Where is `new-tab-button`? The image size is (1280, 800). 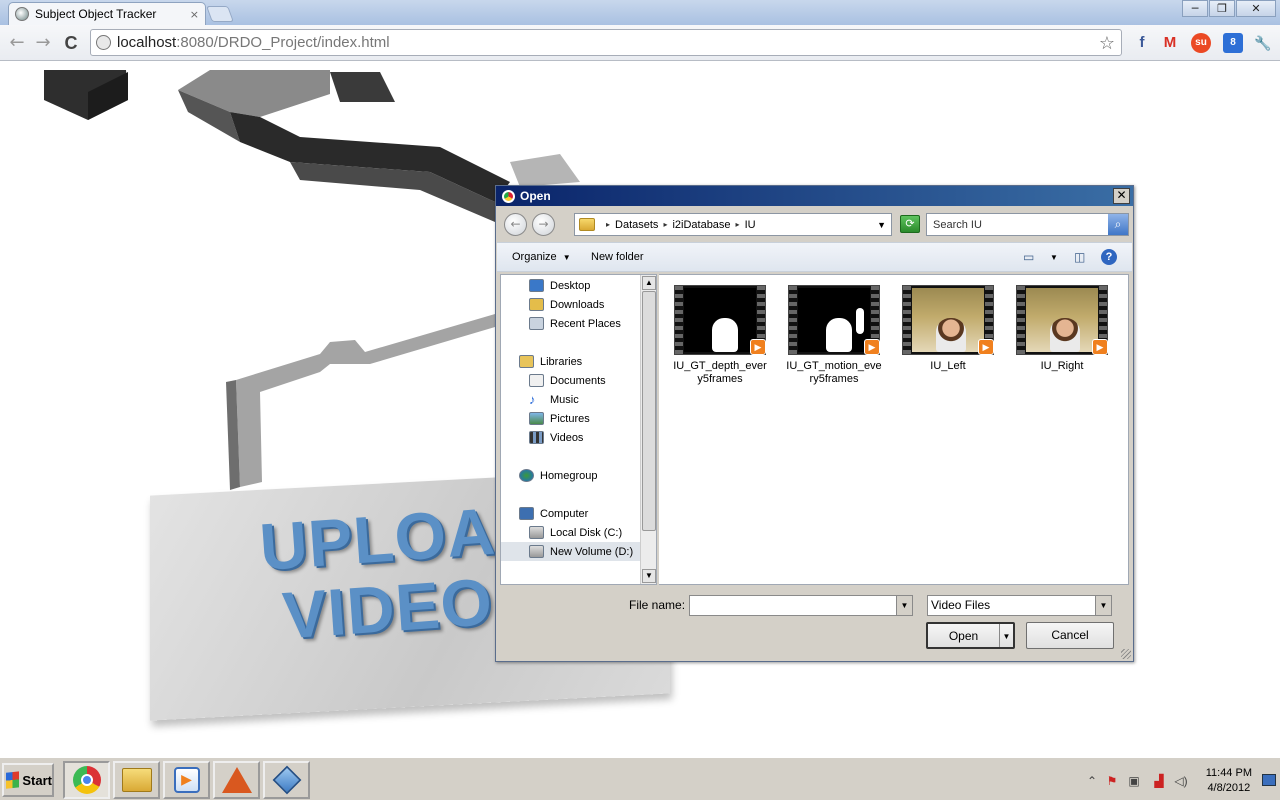 new-tab-button is located at coordinates (220, 14).